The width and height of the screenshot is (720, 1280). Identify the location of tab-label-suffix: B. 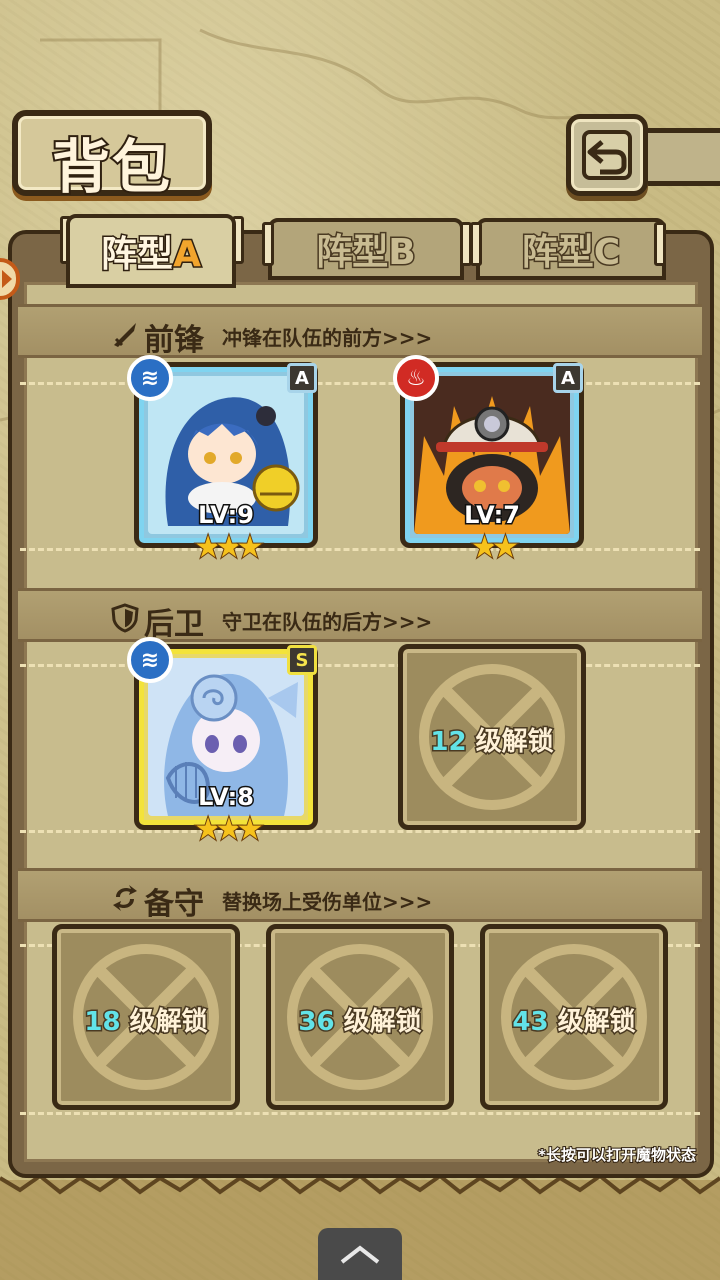
(402, 253).